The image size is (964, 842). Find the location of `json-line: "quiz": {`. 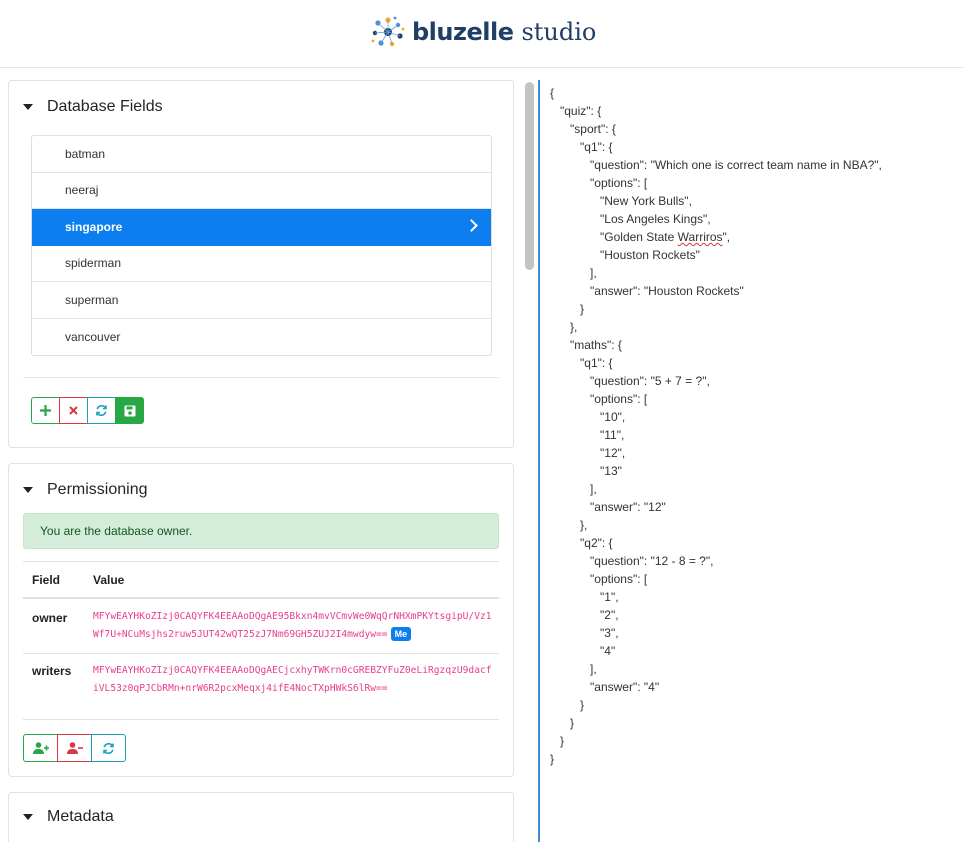

json-line: "quiz": { is located at coordinates (576, 111).